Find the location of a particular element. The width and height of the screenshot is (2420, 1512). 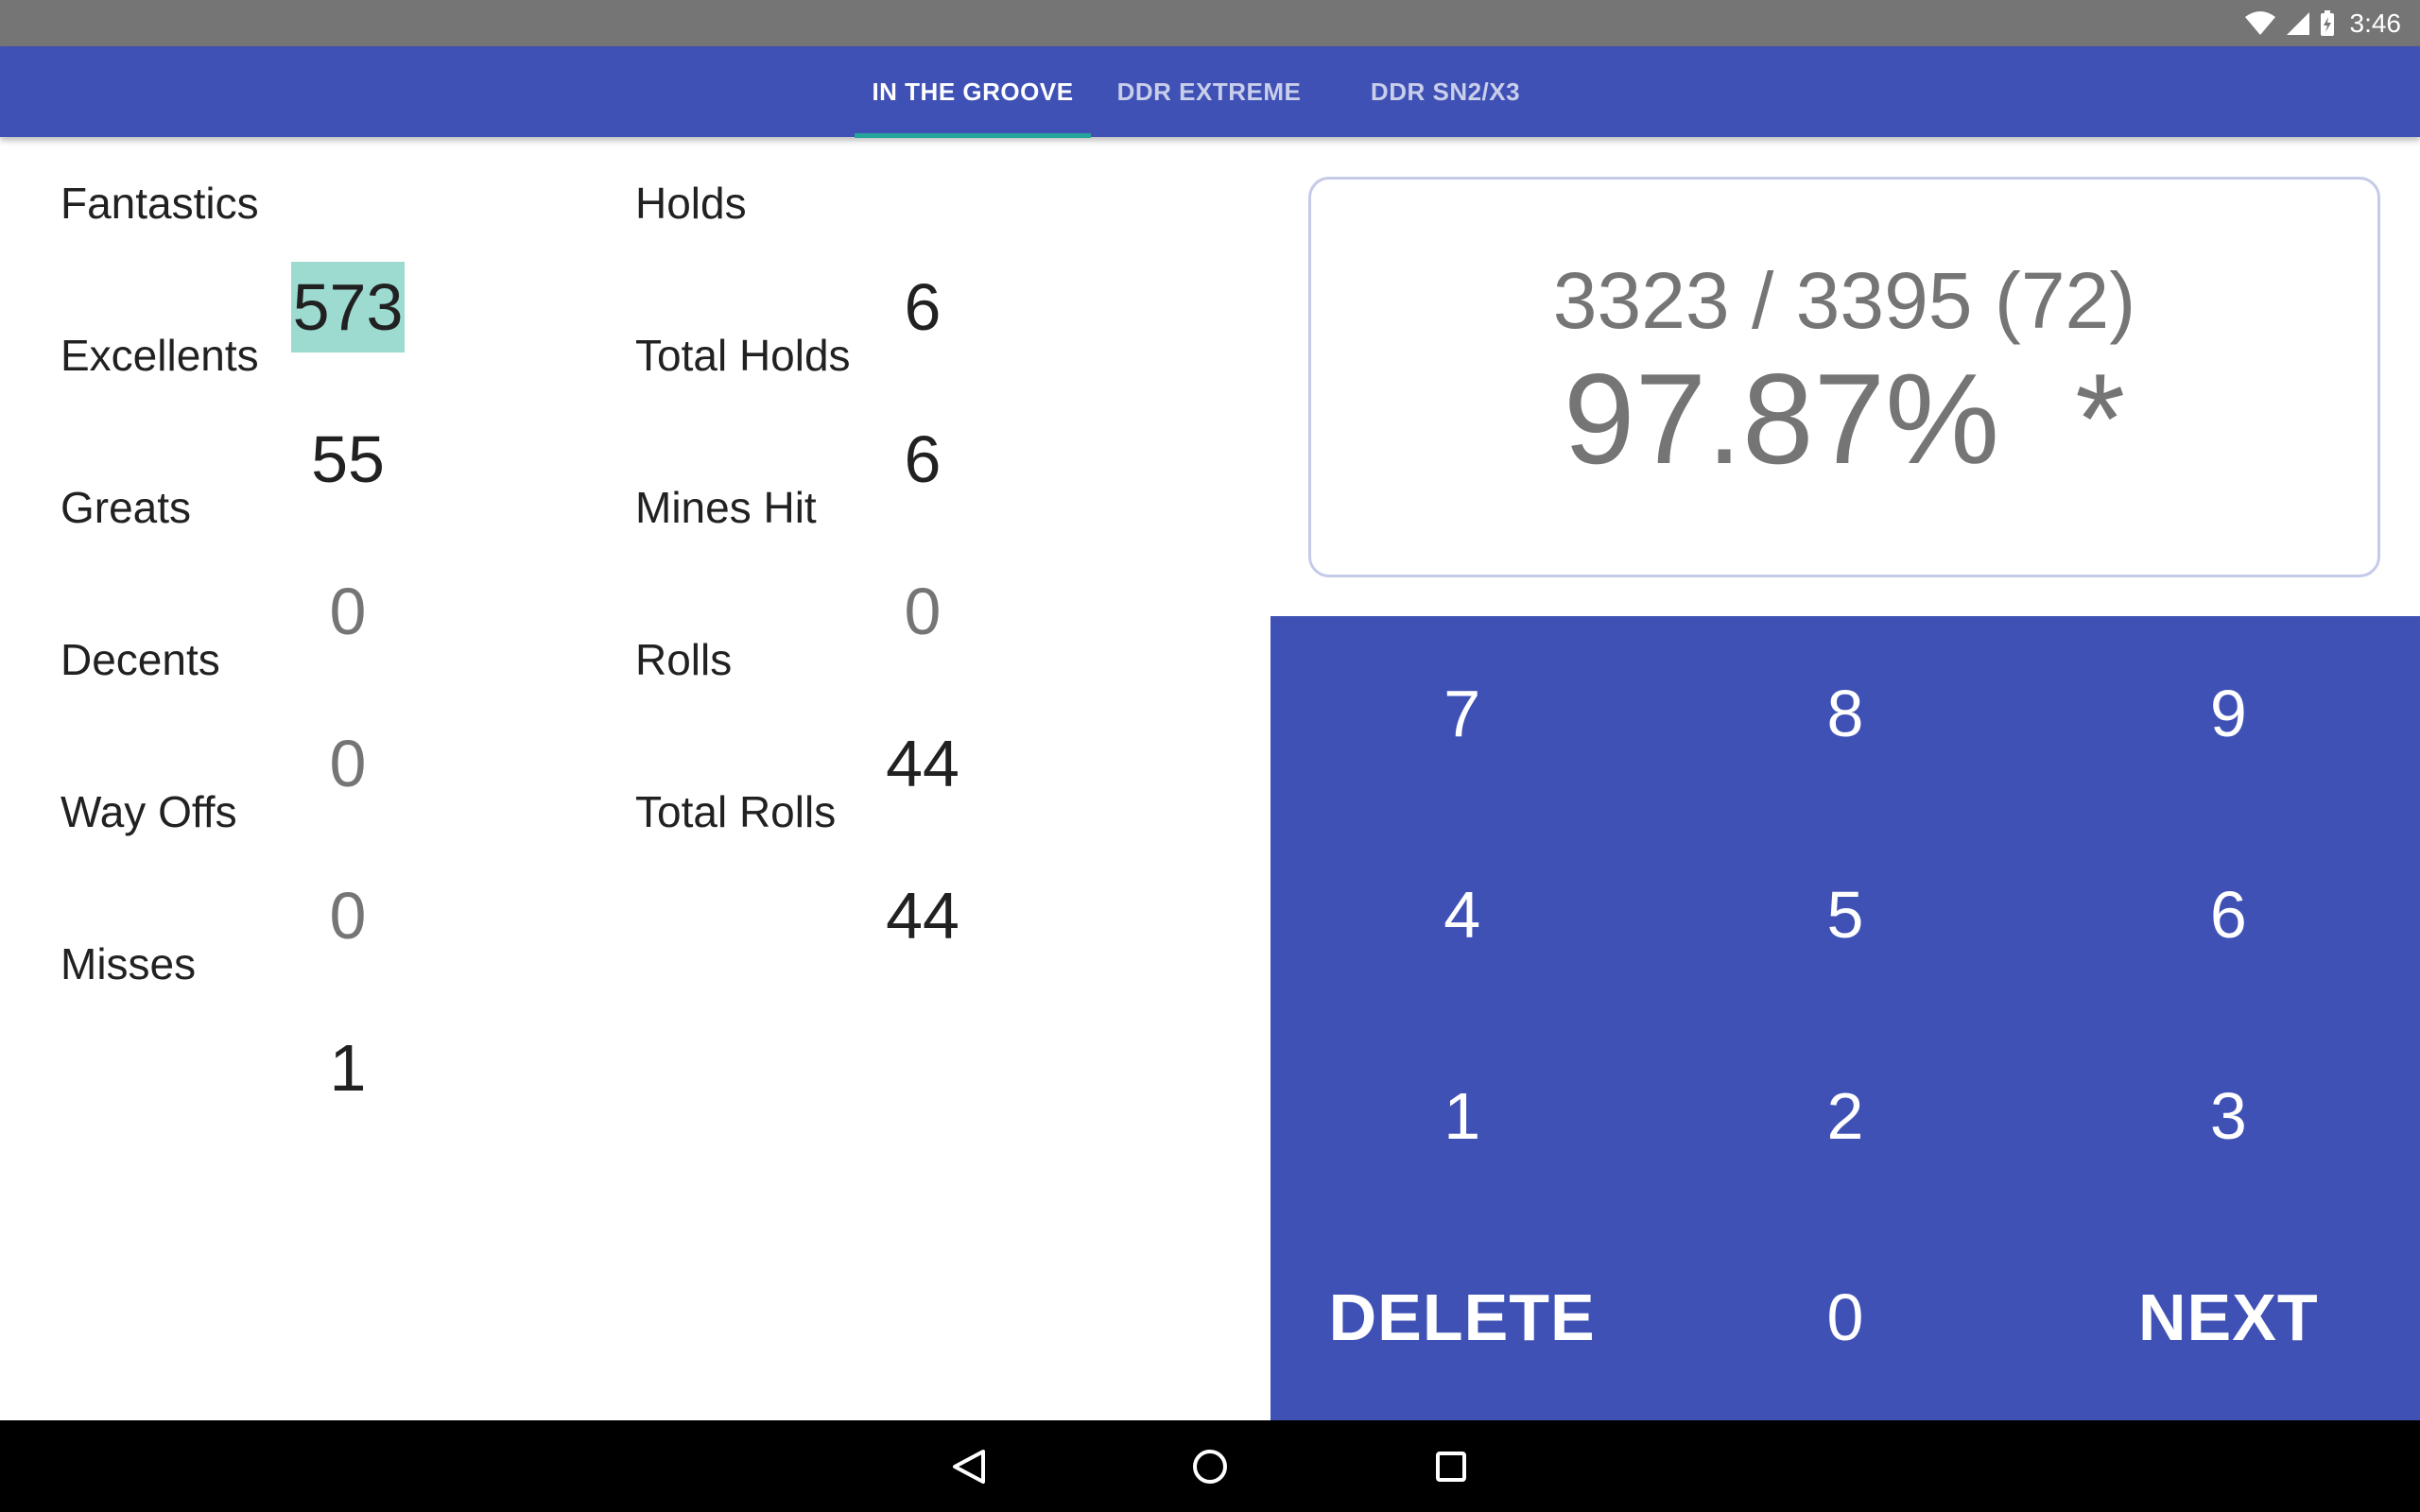

cell-signal-icon is located at coordinates (2297, 23).